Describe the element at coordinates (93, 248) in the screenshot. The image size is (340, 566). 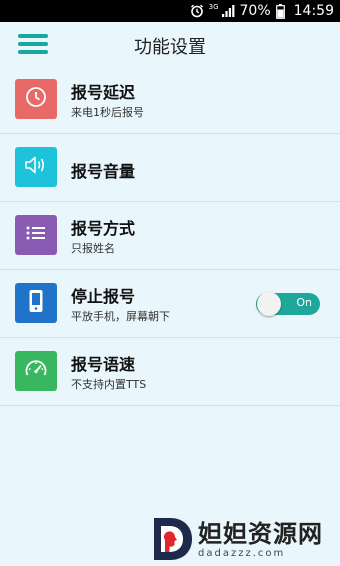
I see `setting-mode-subtitle: 只报姓名` at that location.